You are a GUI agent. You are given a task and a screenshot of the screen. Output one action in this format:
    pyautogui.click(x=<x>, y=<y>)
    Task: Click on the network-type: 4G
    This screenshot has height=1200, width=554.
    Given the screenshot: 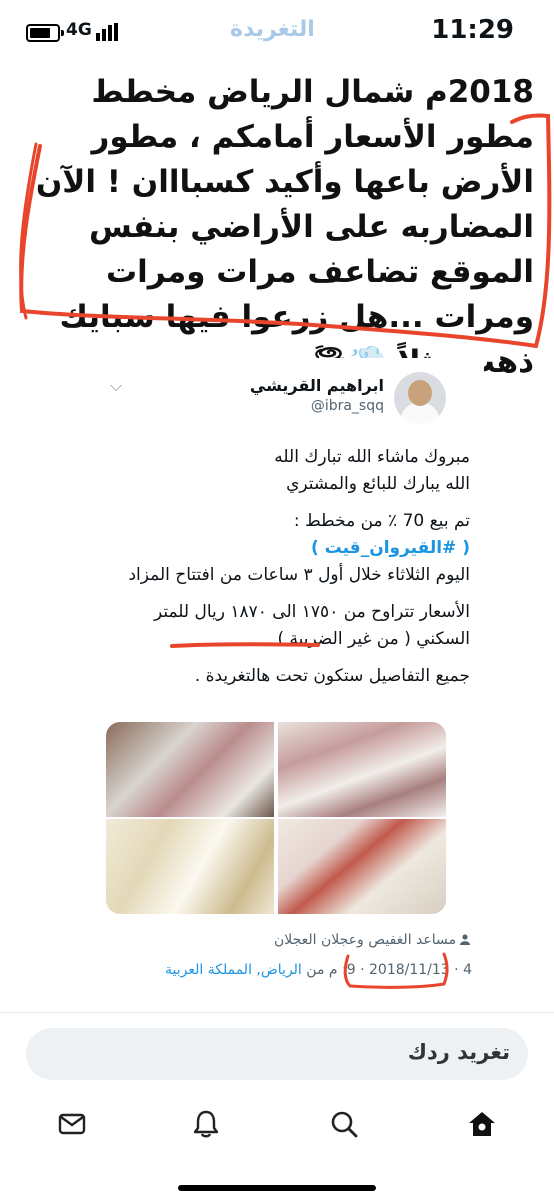 What is the action you would take?
    pyautogui.click(x=79, y=30)
    